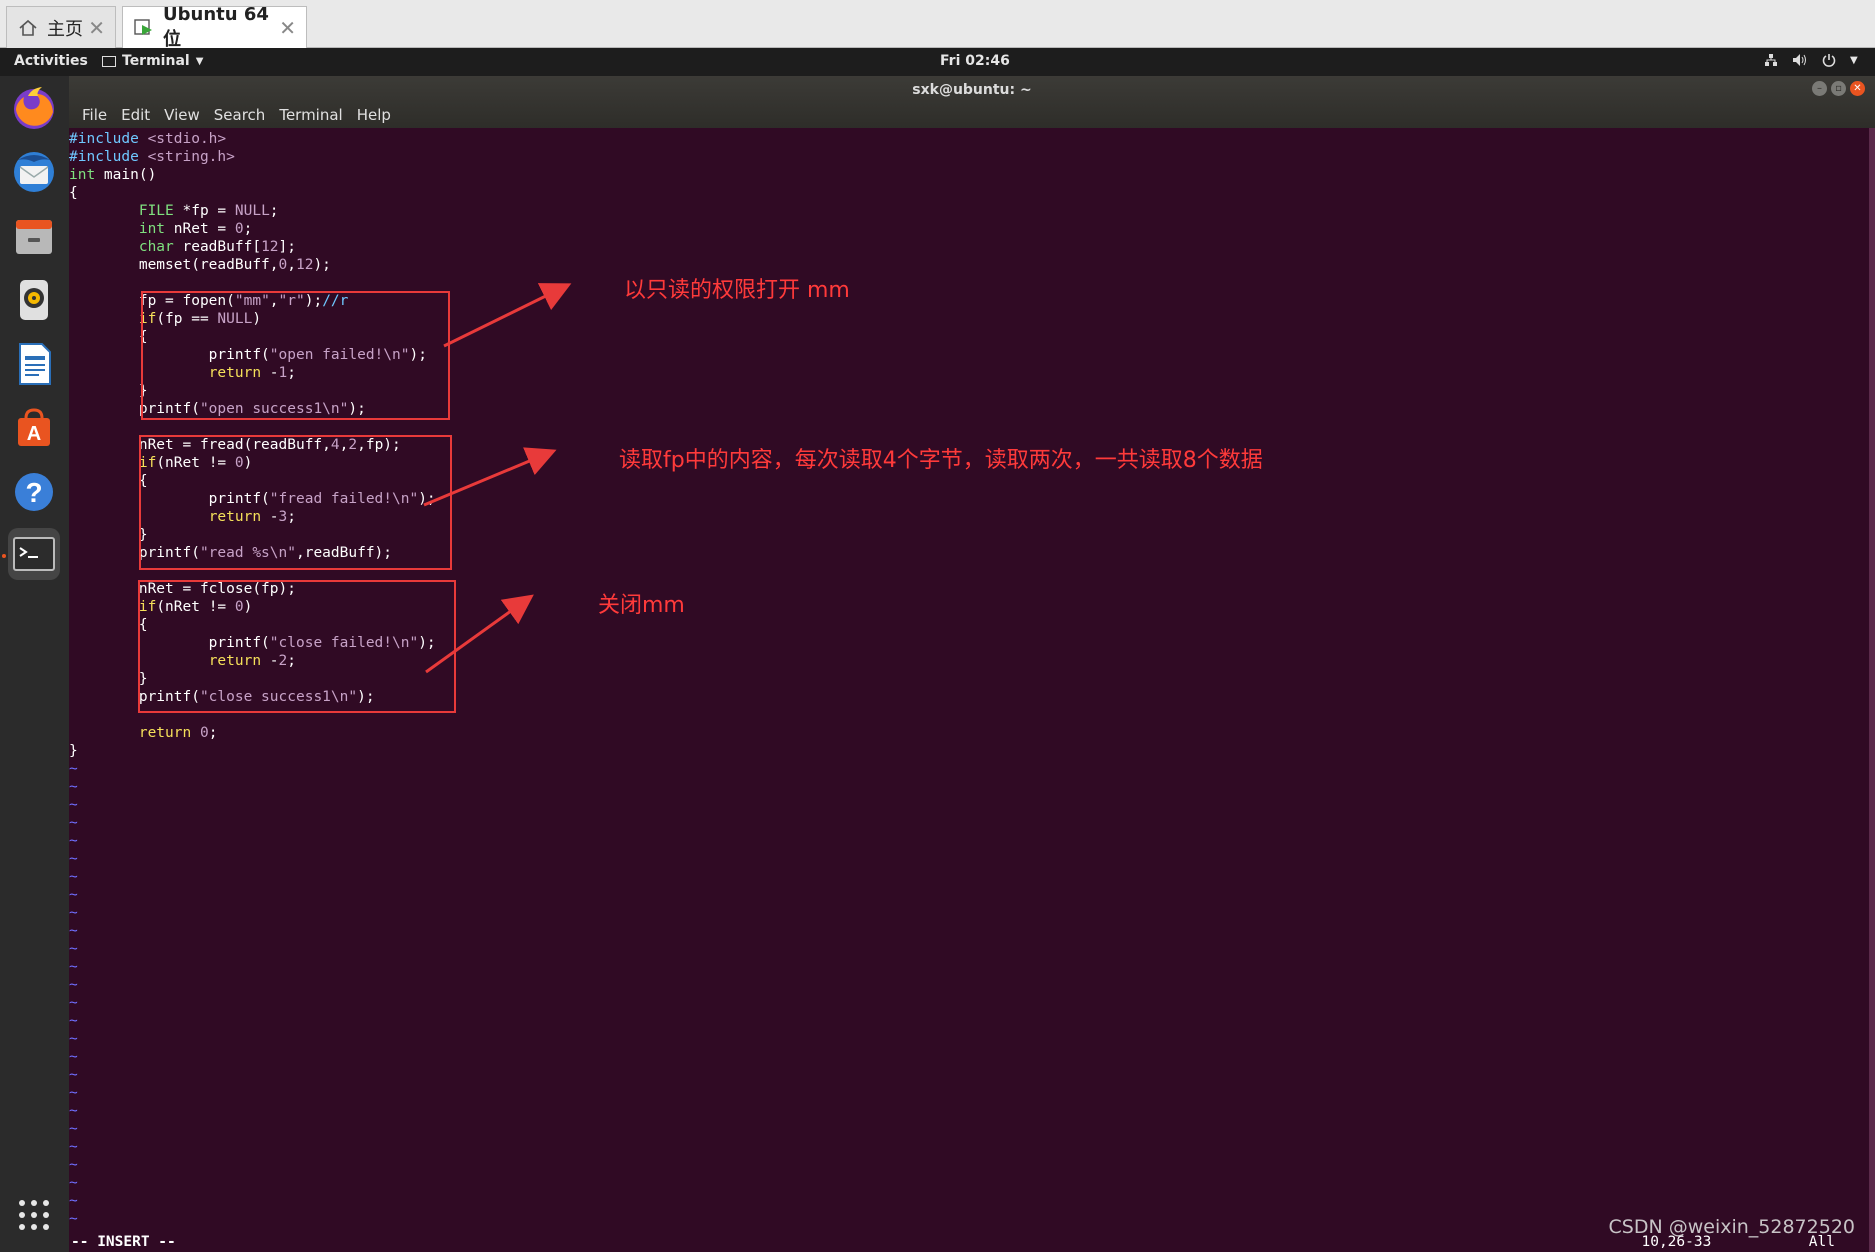 This screenshot has height=1252, width=1875. What do you see at coordinates (178, 733) in the screenshot?
I see `code-line: return 0;` at bounding box center [178, 733].